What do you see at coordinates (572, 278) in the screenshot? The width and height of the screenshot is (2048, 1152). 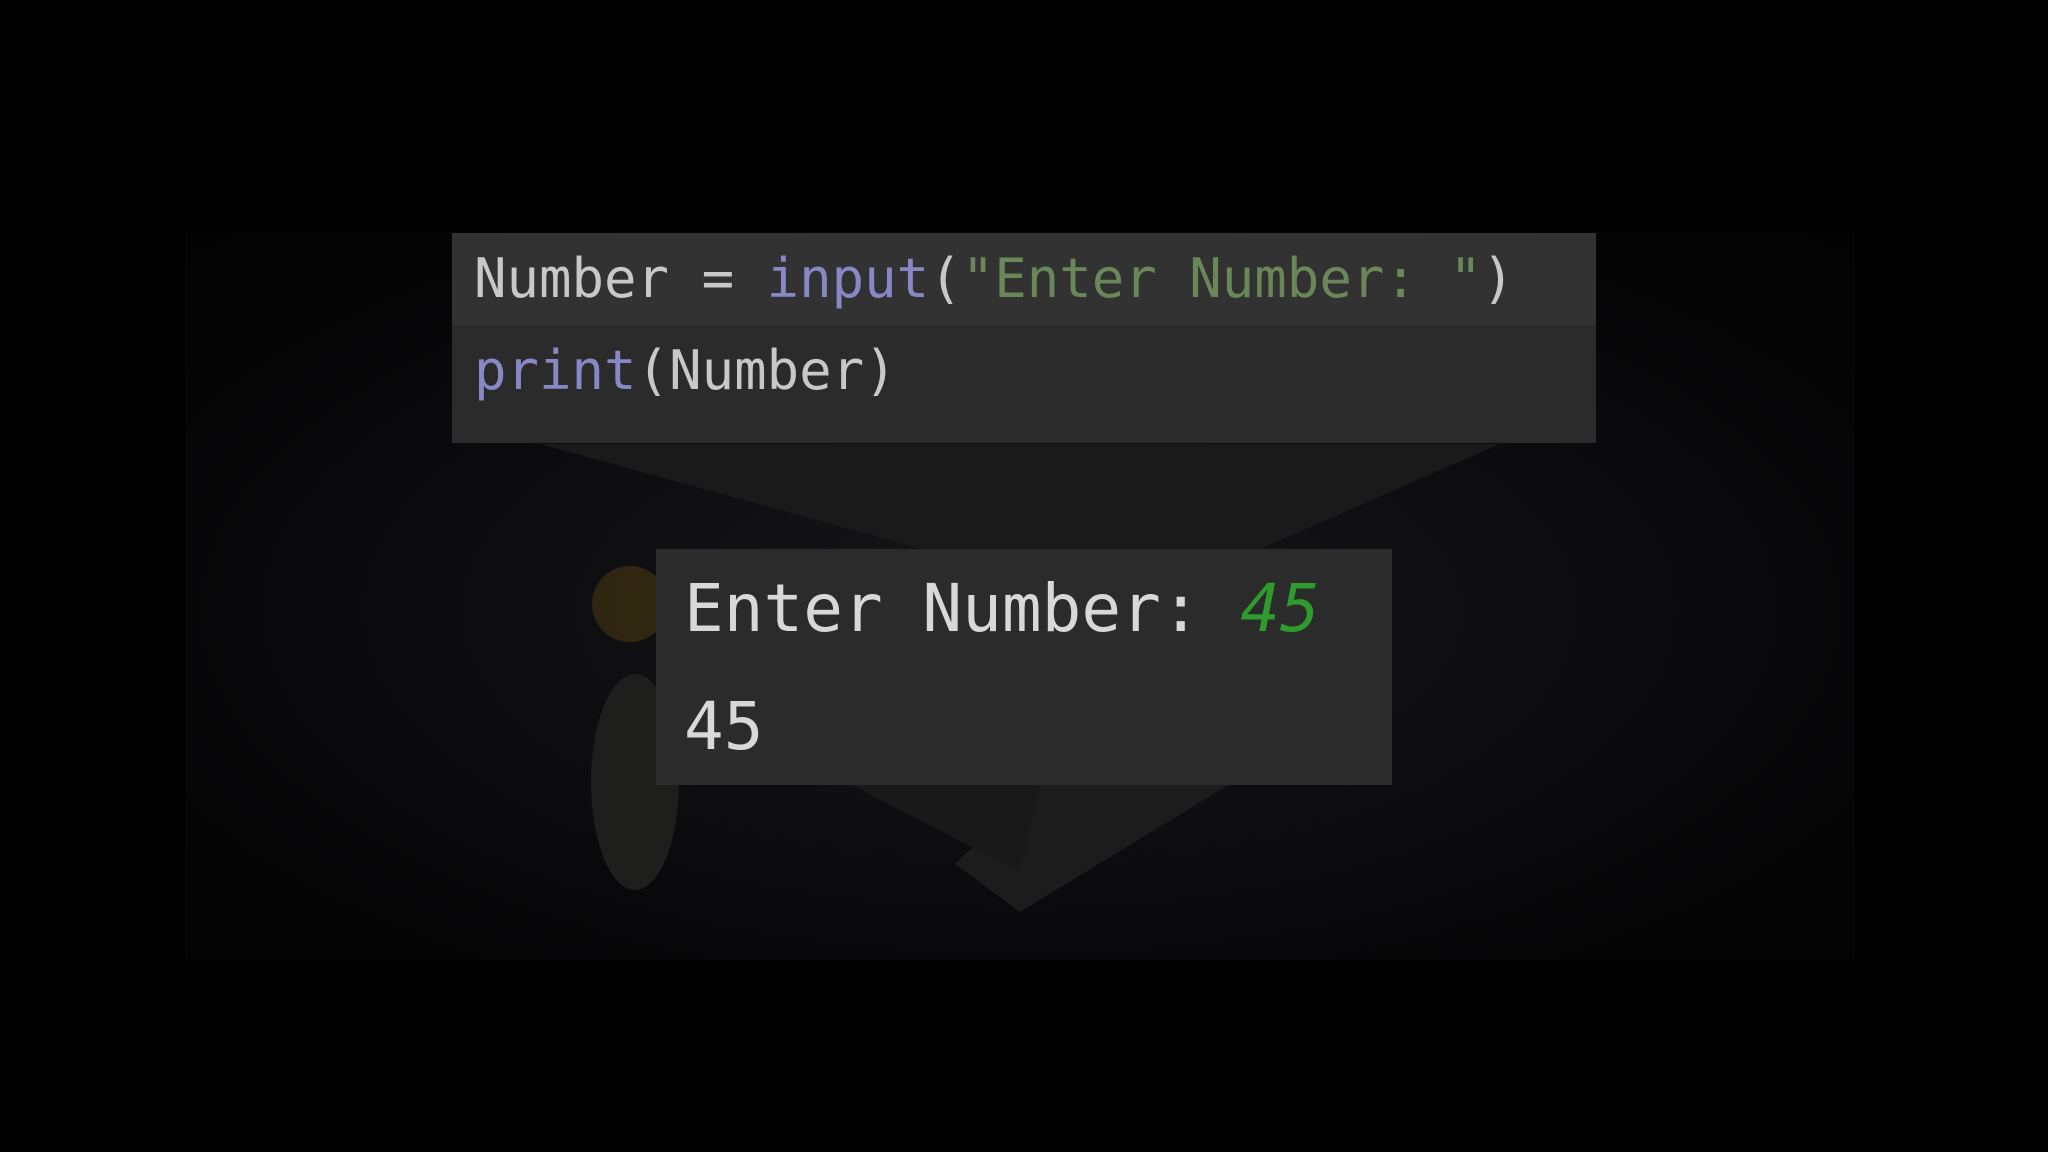 I see `variable-token: Number` at bounding box center [572, 278].